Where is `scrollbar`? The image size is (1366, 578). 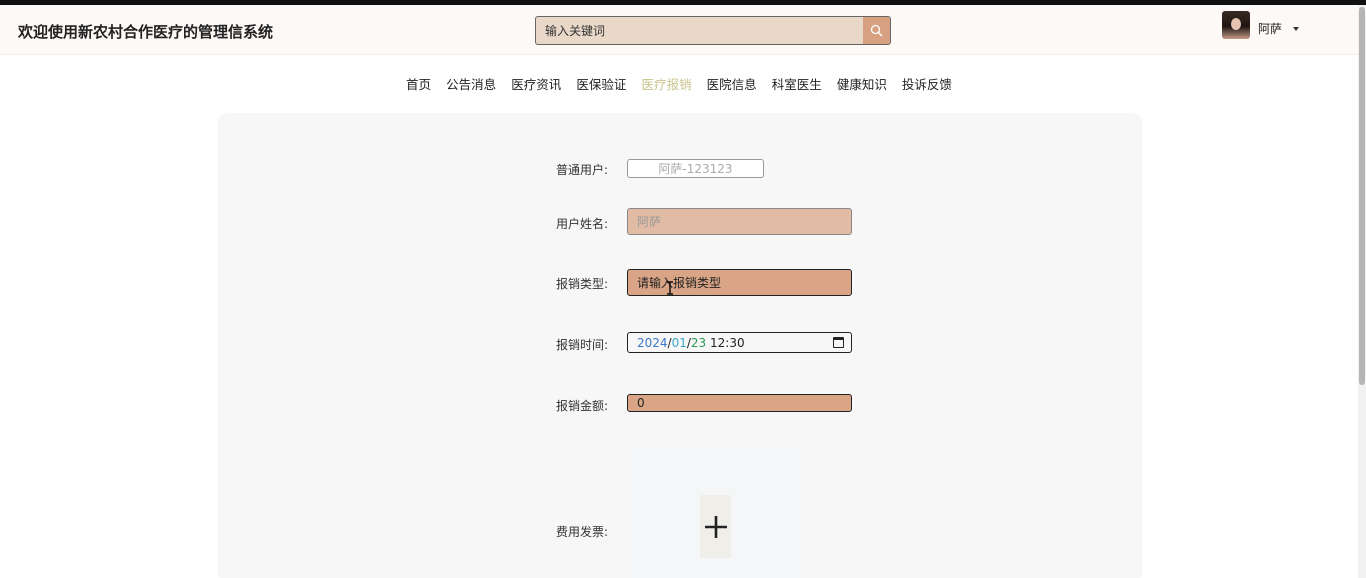 scrollbar is located at coordinates (1362, 291).